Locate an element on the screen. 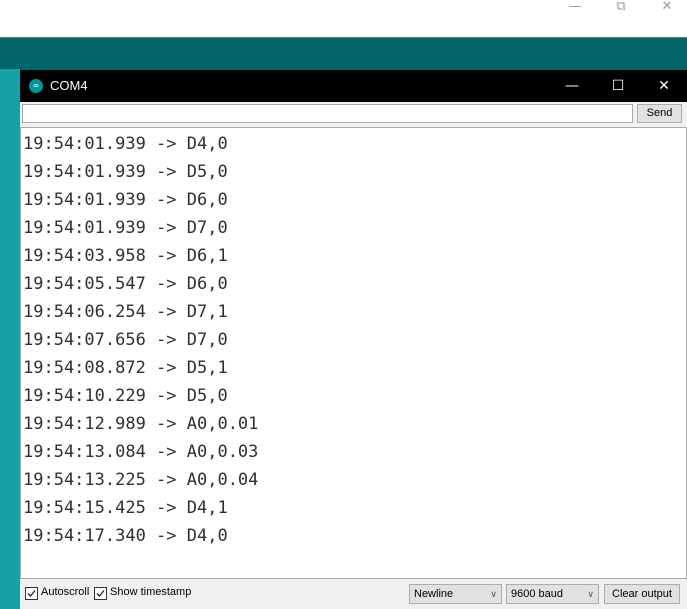 Image resolution: width=687 pixels, height=609 pixels. baud-rate-select: 9600 baud ∨ is located at coordinates (552, 594).